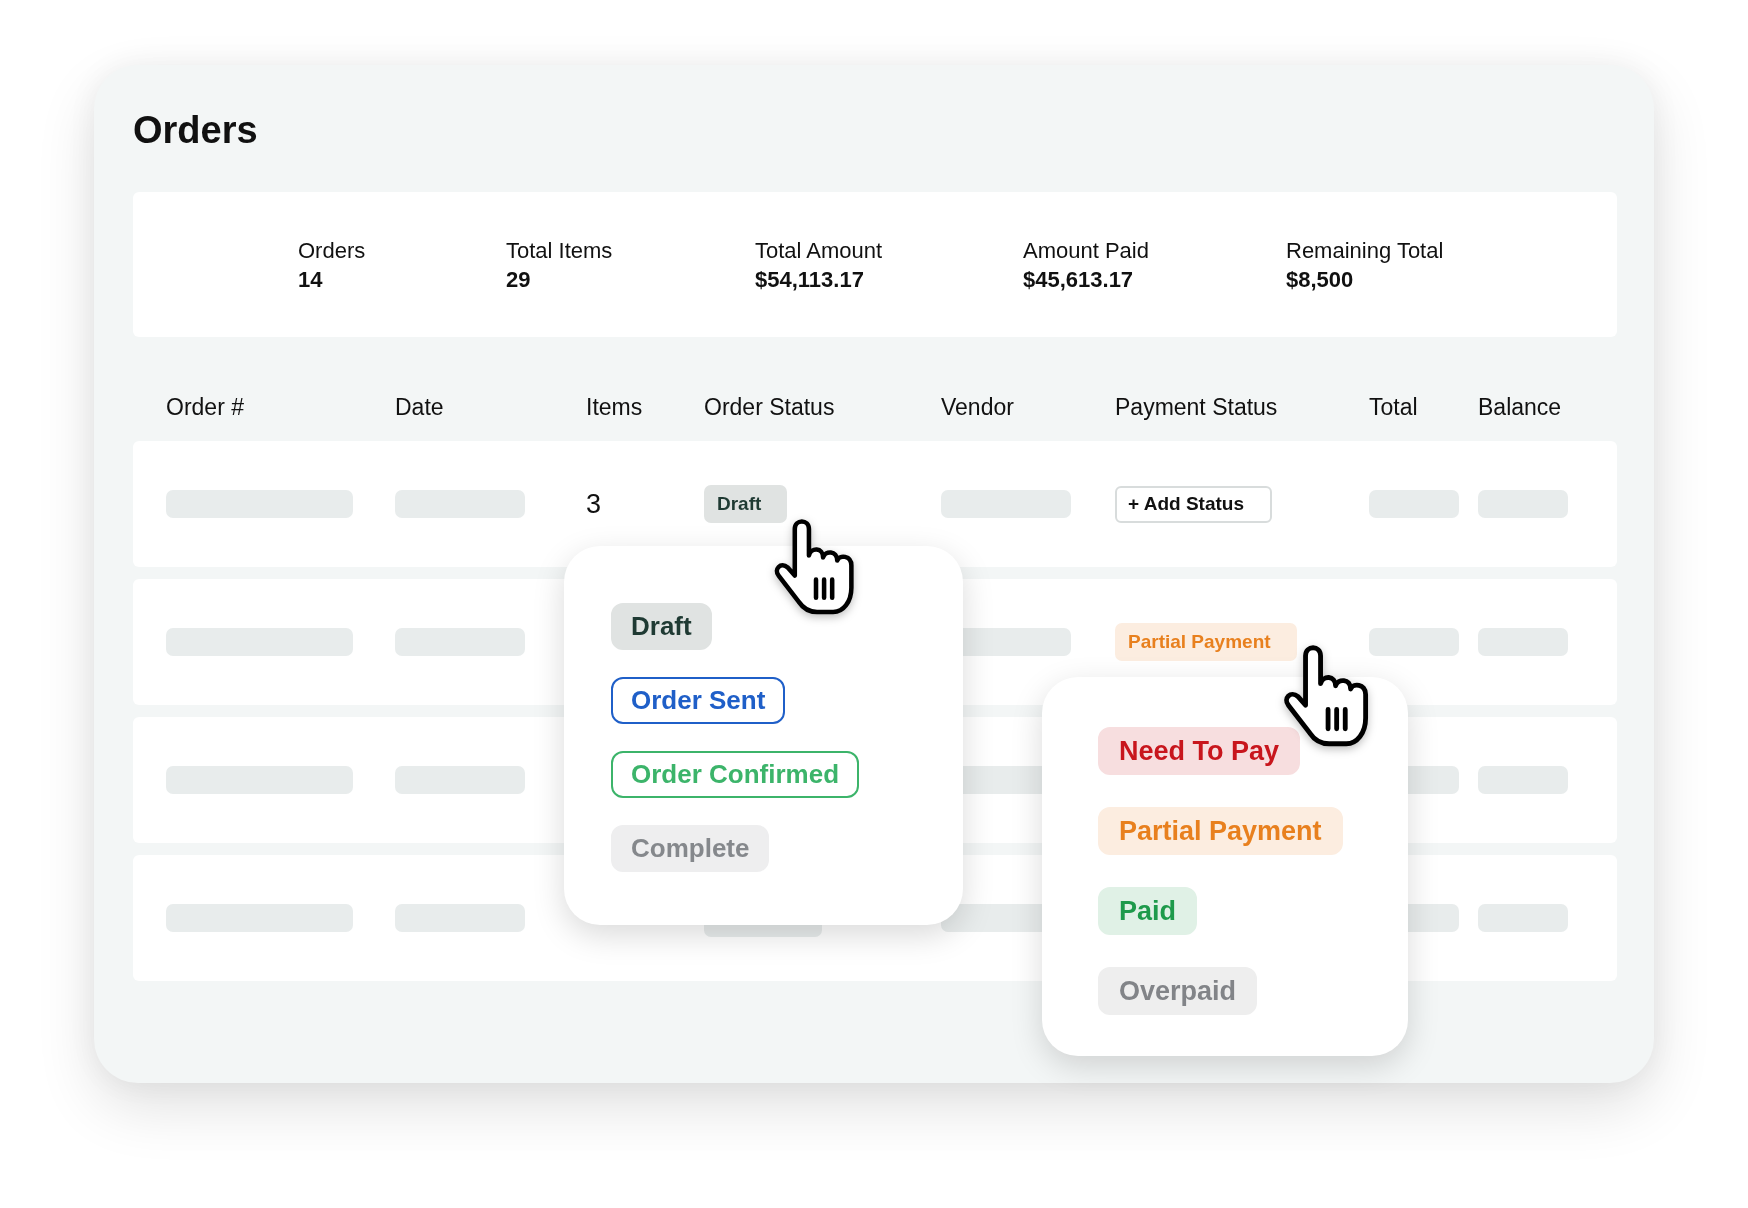  Describe the element at coordinates (1193, 504) in the screenshot. I see `add-status-button: + Add Status` at that location.